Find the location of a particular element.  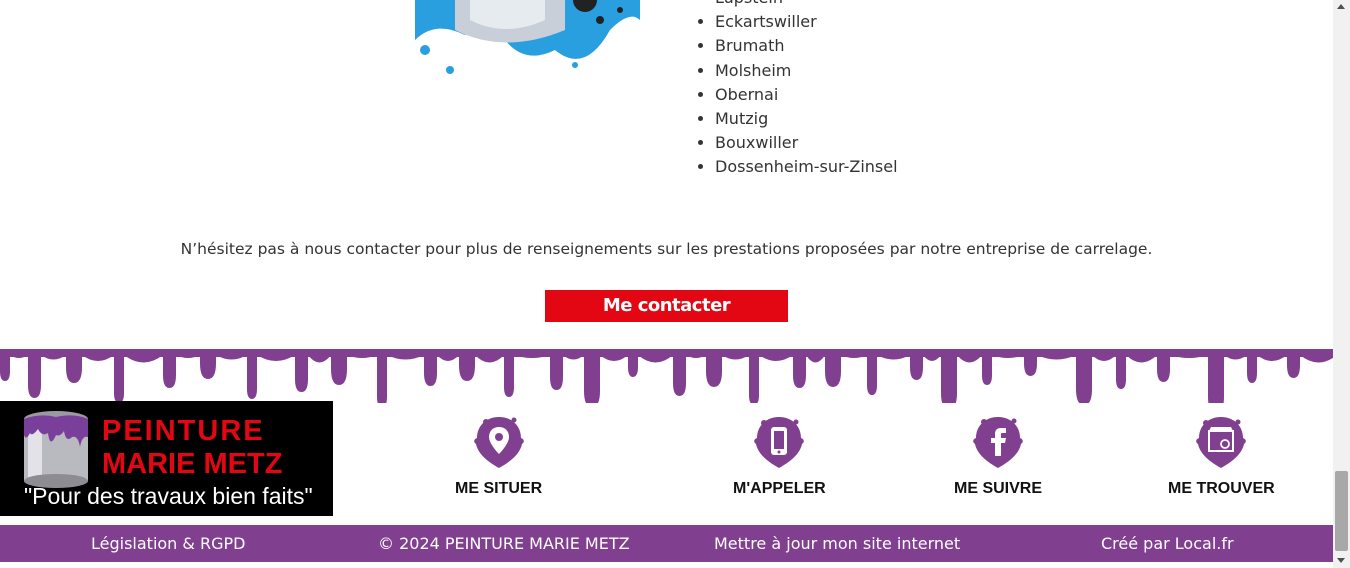

m-appeler-label: M'APPELER is located at coordinates (779, 488).